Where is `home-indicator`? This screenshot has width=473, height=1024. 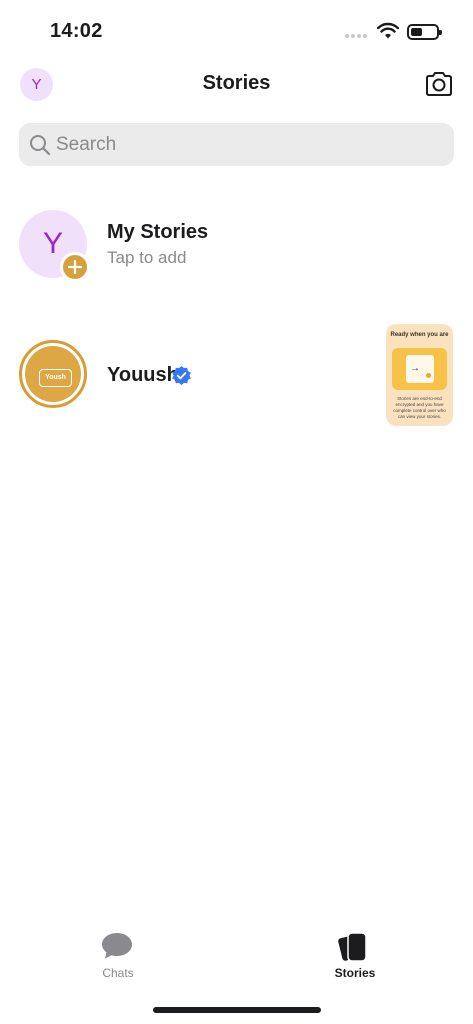
home-indicator is located at coordinates (237, 1010).